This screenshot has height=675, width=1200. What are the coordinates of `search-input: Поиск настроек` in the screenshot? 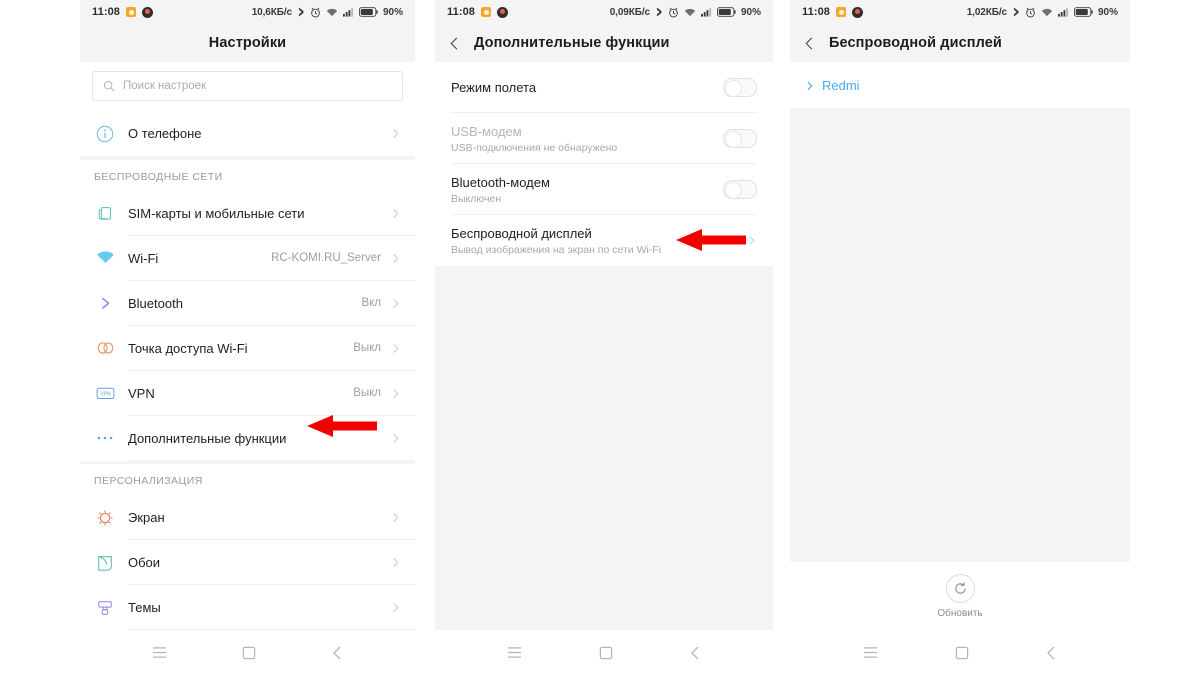 It's located at (247, 86).